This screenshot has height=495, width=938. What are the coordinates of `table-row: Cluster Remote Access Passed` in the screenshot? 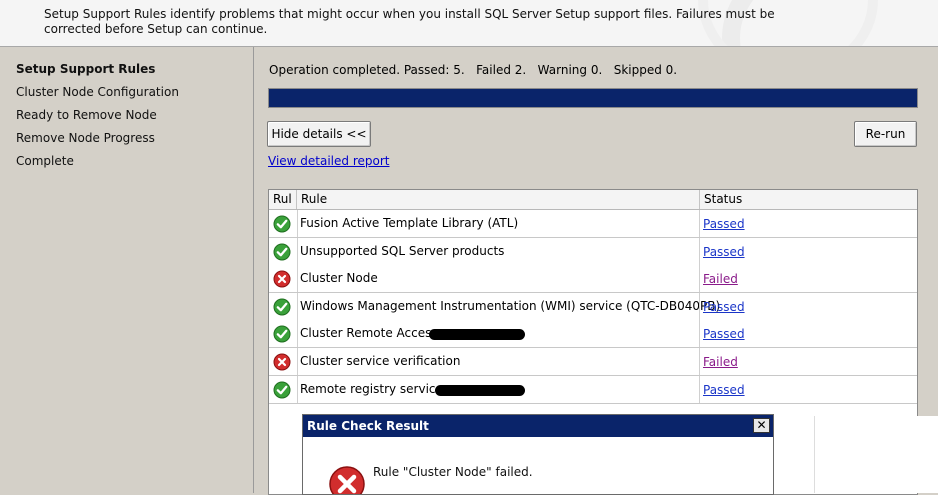 It's located at (593, 334).